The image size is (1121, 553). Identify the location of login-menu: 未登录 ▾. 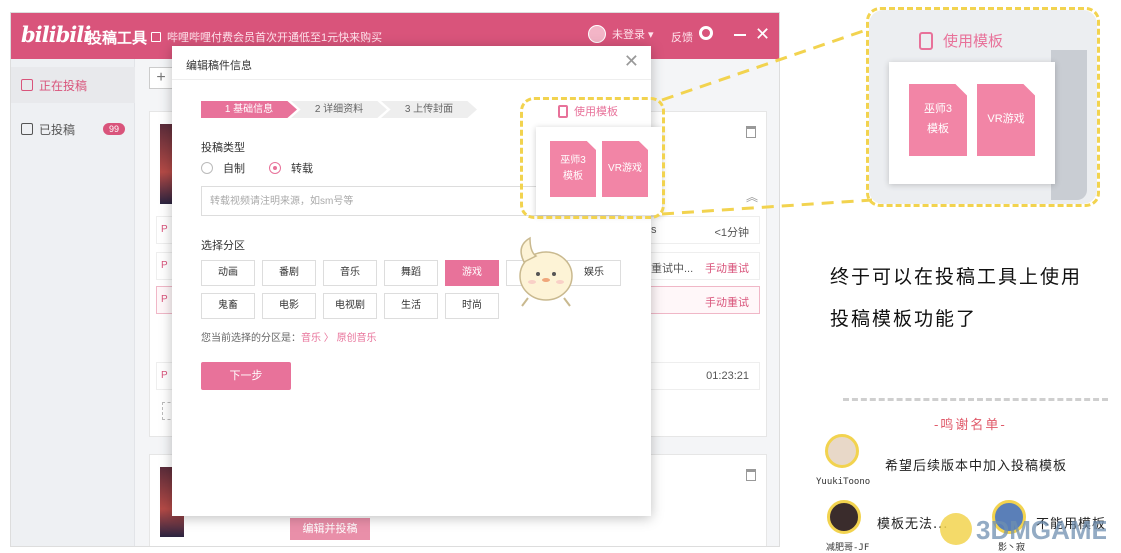
(621, 34).